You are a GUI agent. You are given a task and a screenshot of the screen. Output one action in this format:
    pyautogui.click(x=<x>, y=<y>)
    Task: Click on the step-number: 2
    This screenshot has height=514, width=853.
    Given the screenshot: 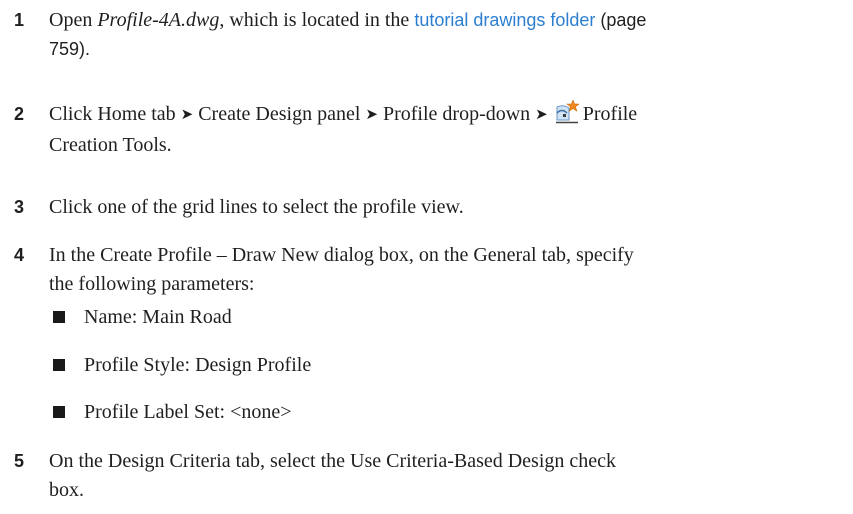 What is the action you would take?
    pyautogui.click(x=19, y=114)
    